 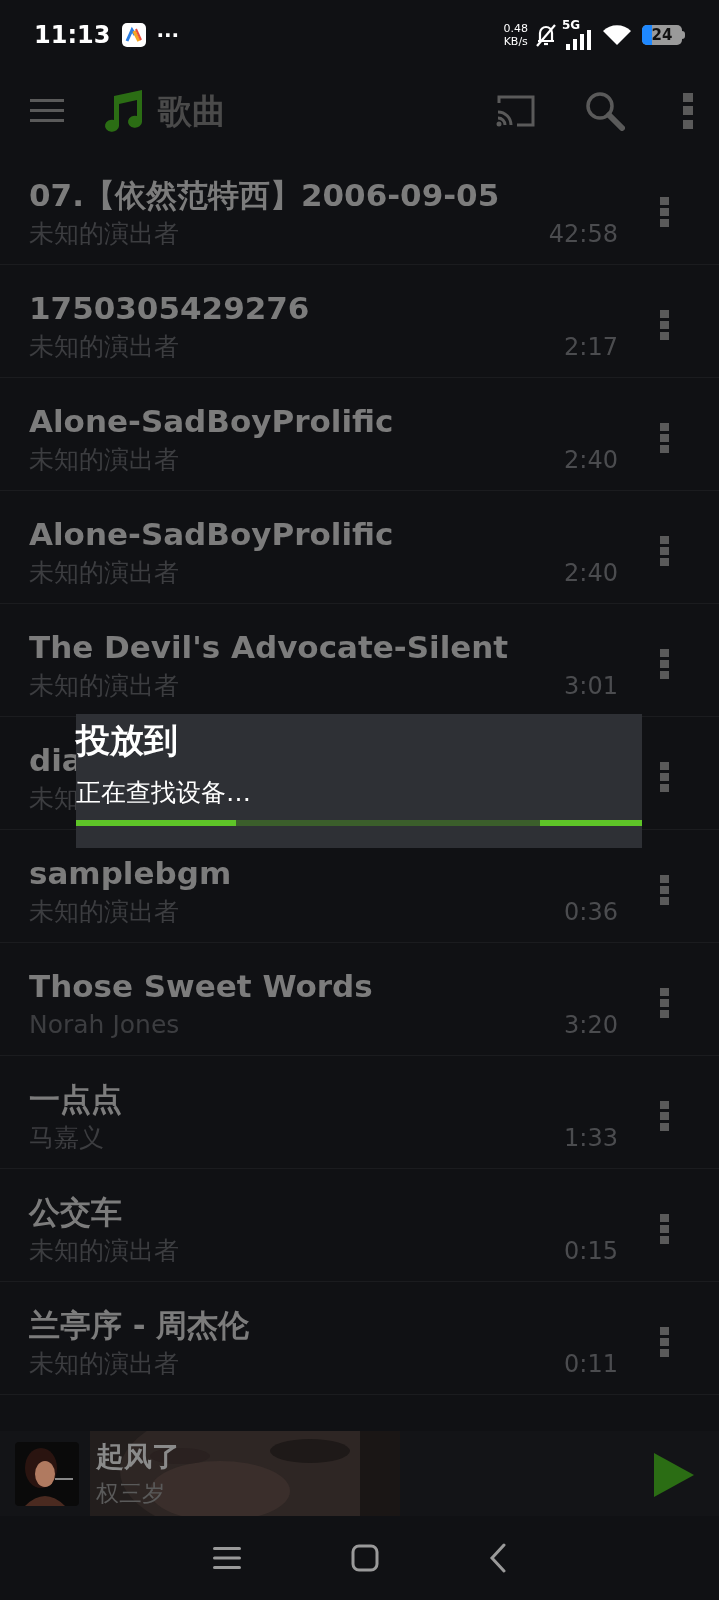 What do you see at coordinates (364, 1558) in the screenshot?
I see `home-icon` at bounding box center [364, 1558].